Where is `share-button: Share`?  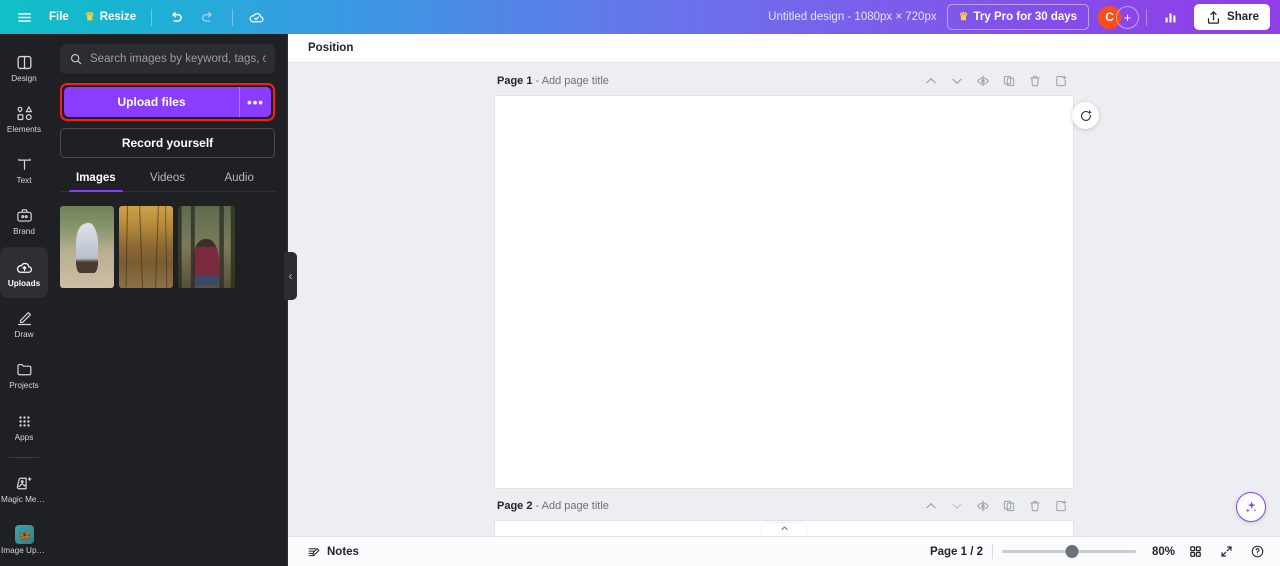
share-button: Share is located at coordinates (1232, 17).